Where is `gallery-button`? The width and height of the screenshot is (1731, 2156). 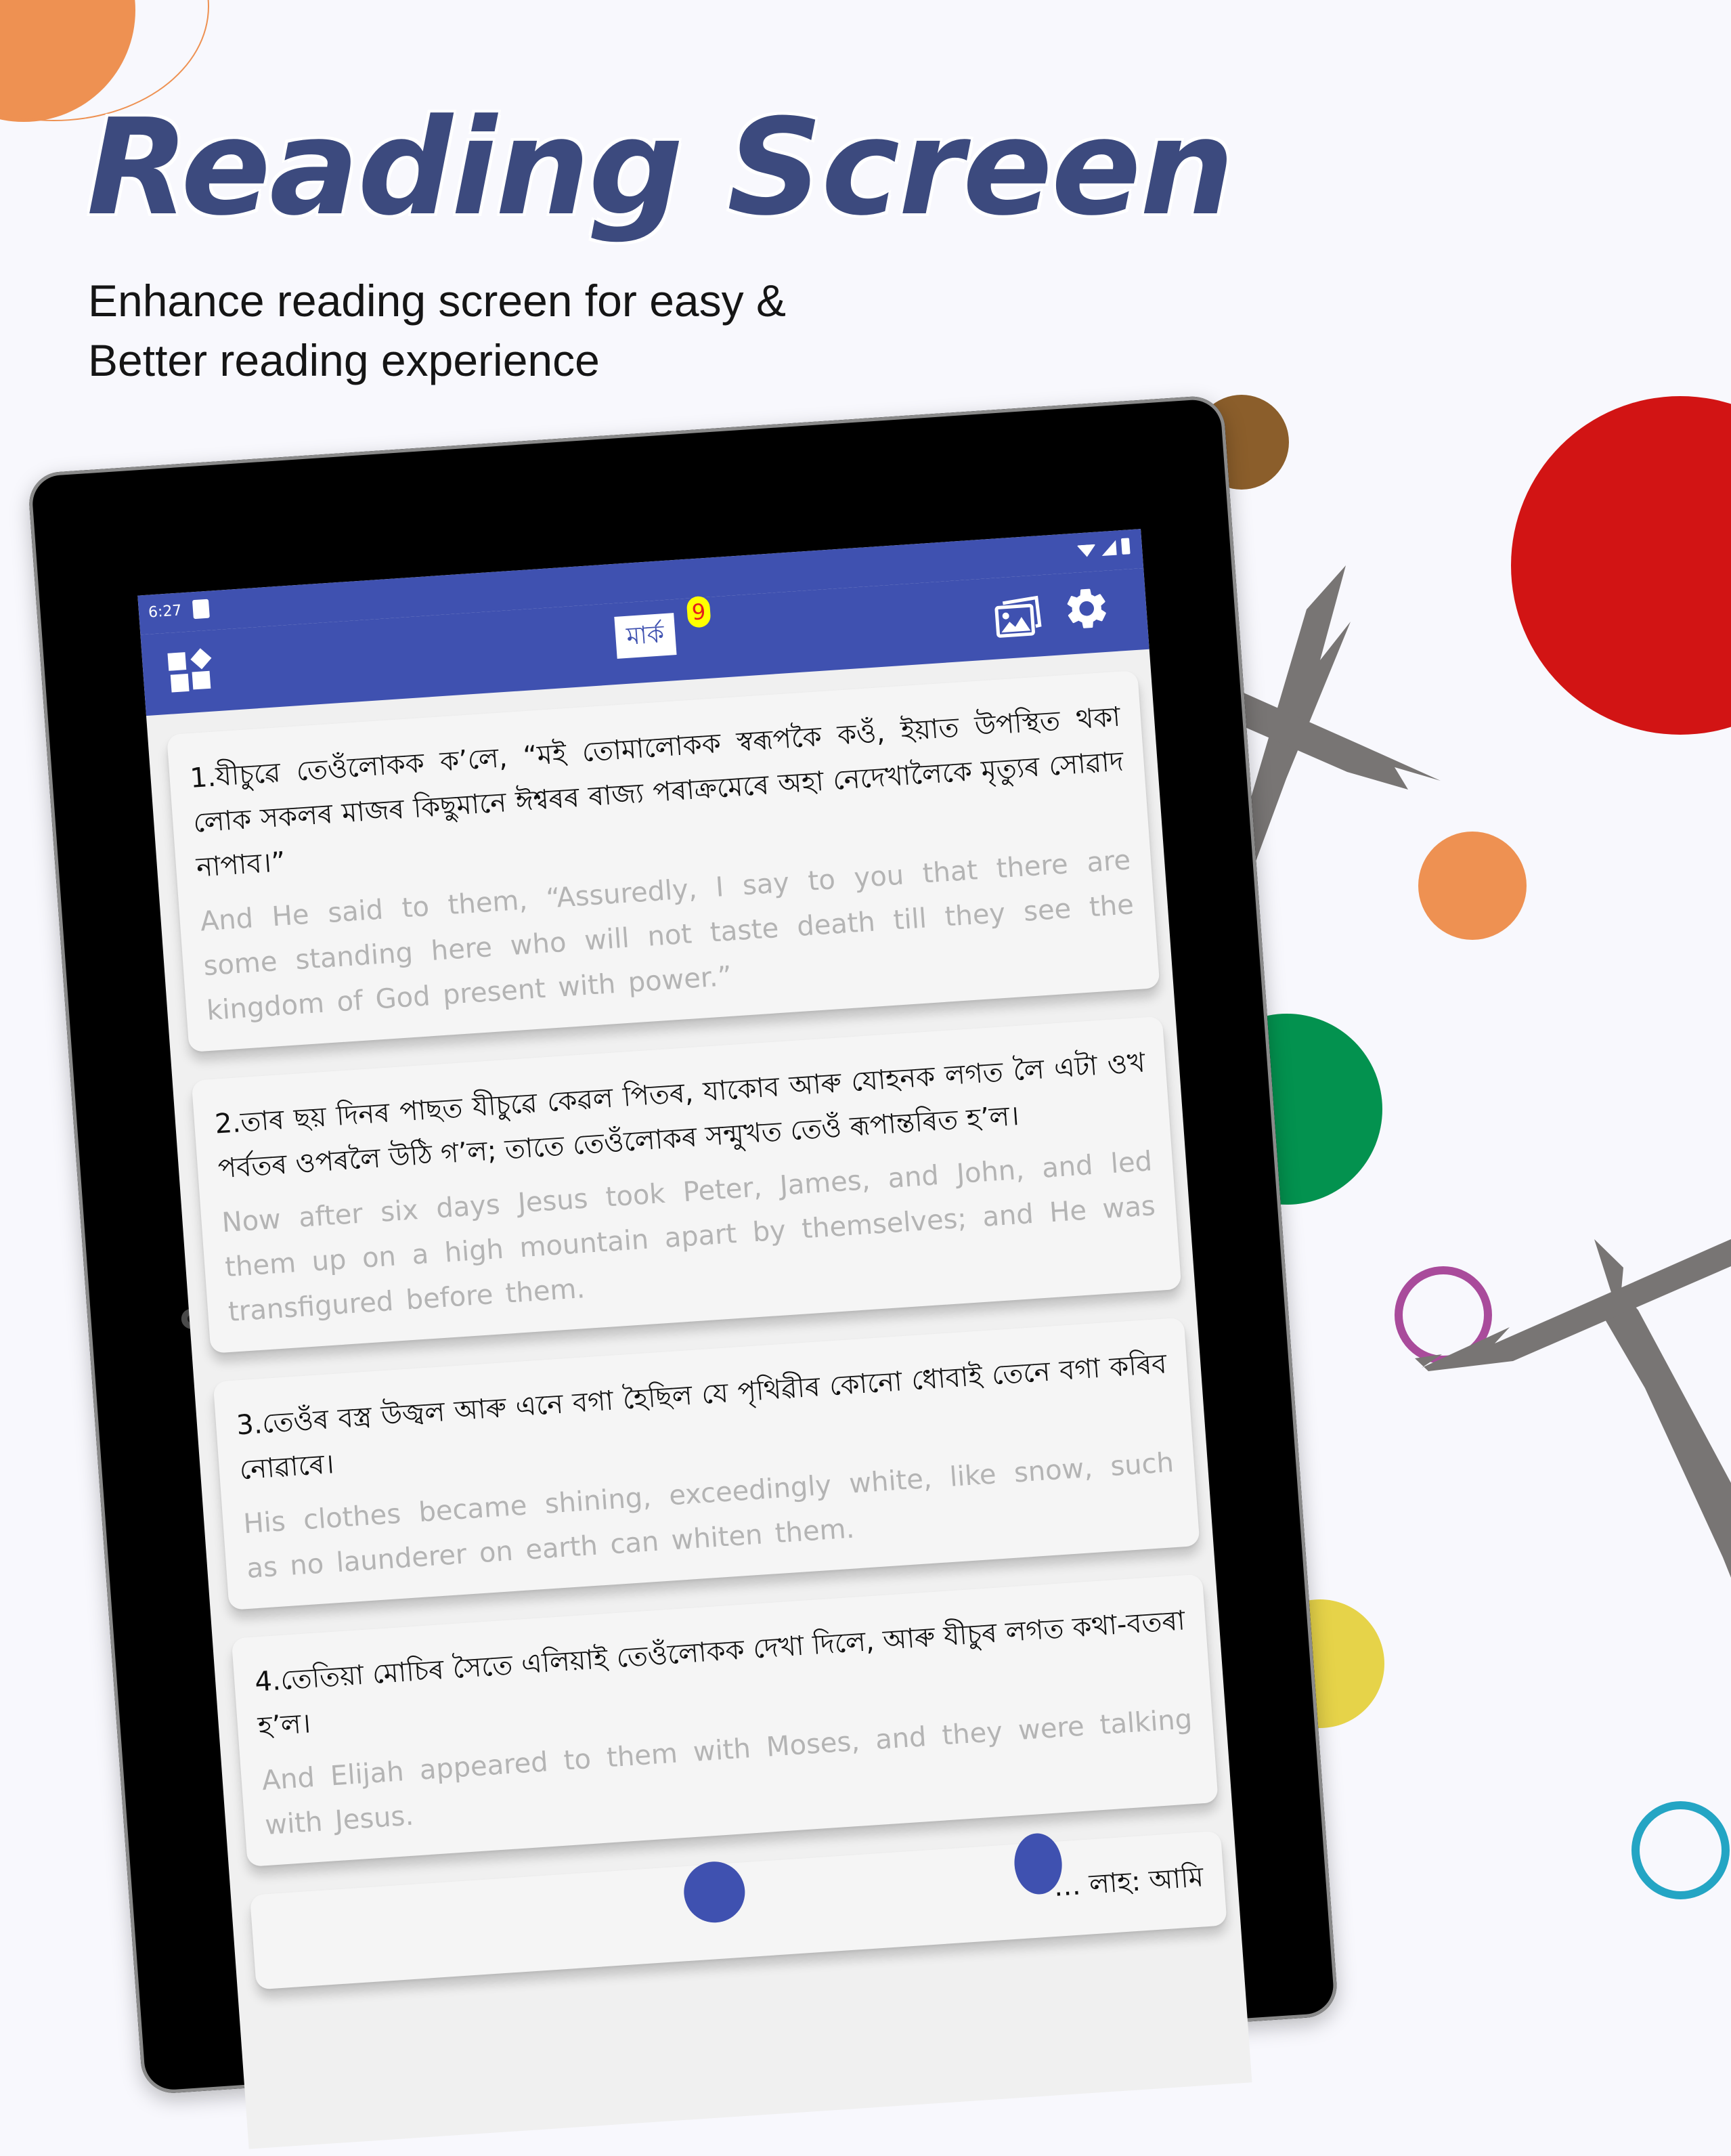
gallery-button is located at coordinates (1018, 617).